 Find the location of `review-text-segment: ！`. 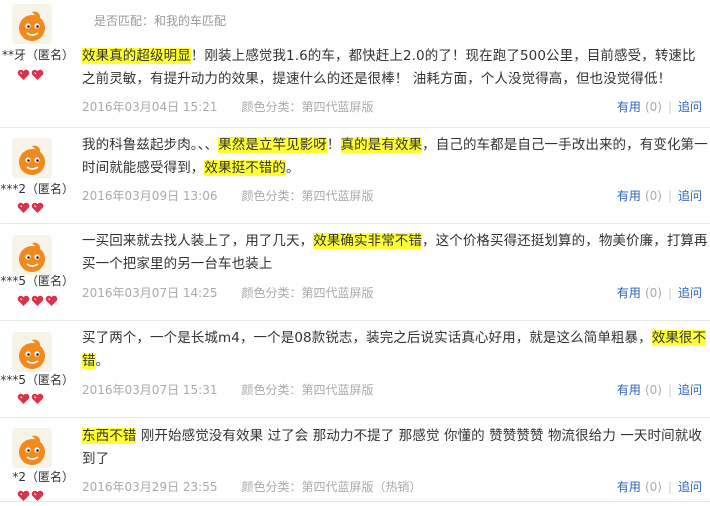

review-text-segment: ！ is located at coordinates (333, 145).